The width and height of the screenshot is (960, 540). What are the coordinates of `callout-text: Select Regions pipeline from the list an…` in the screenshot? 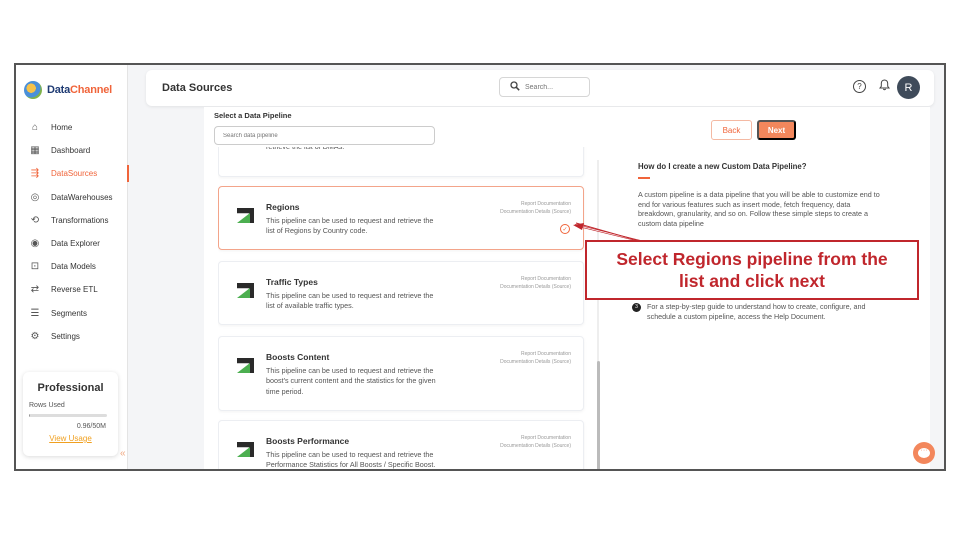 It's located at (752, 270).